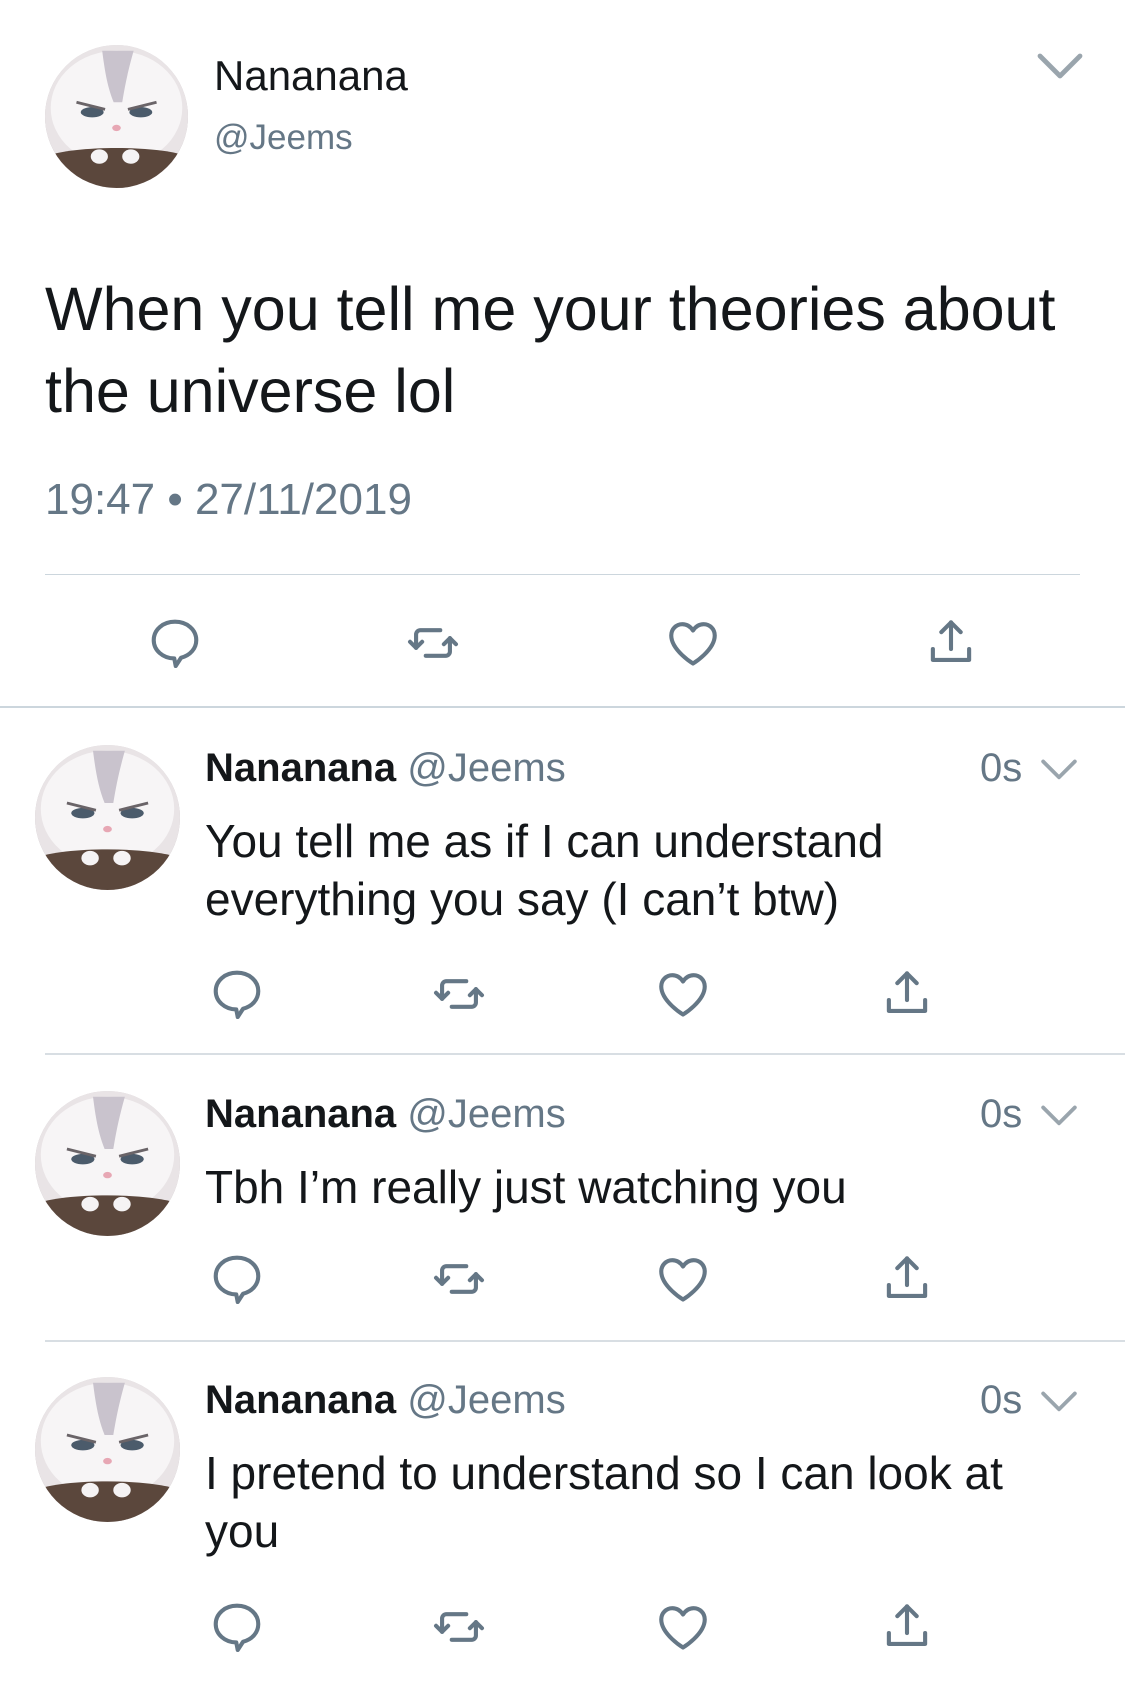 The height and width of the screenshot is (1686, 1125). I want to click on tweet-timestamp: 19:47 • 27/11/2019, so click(228, 500).